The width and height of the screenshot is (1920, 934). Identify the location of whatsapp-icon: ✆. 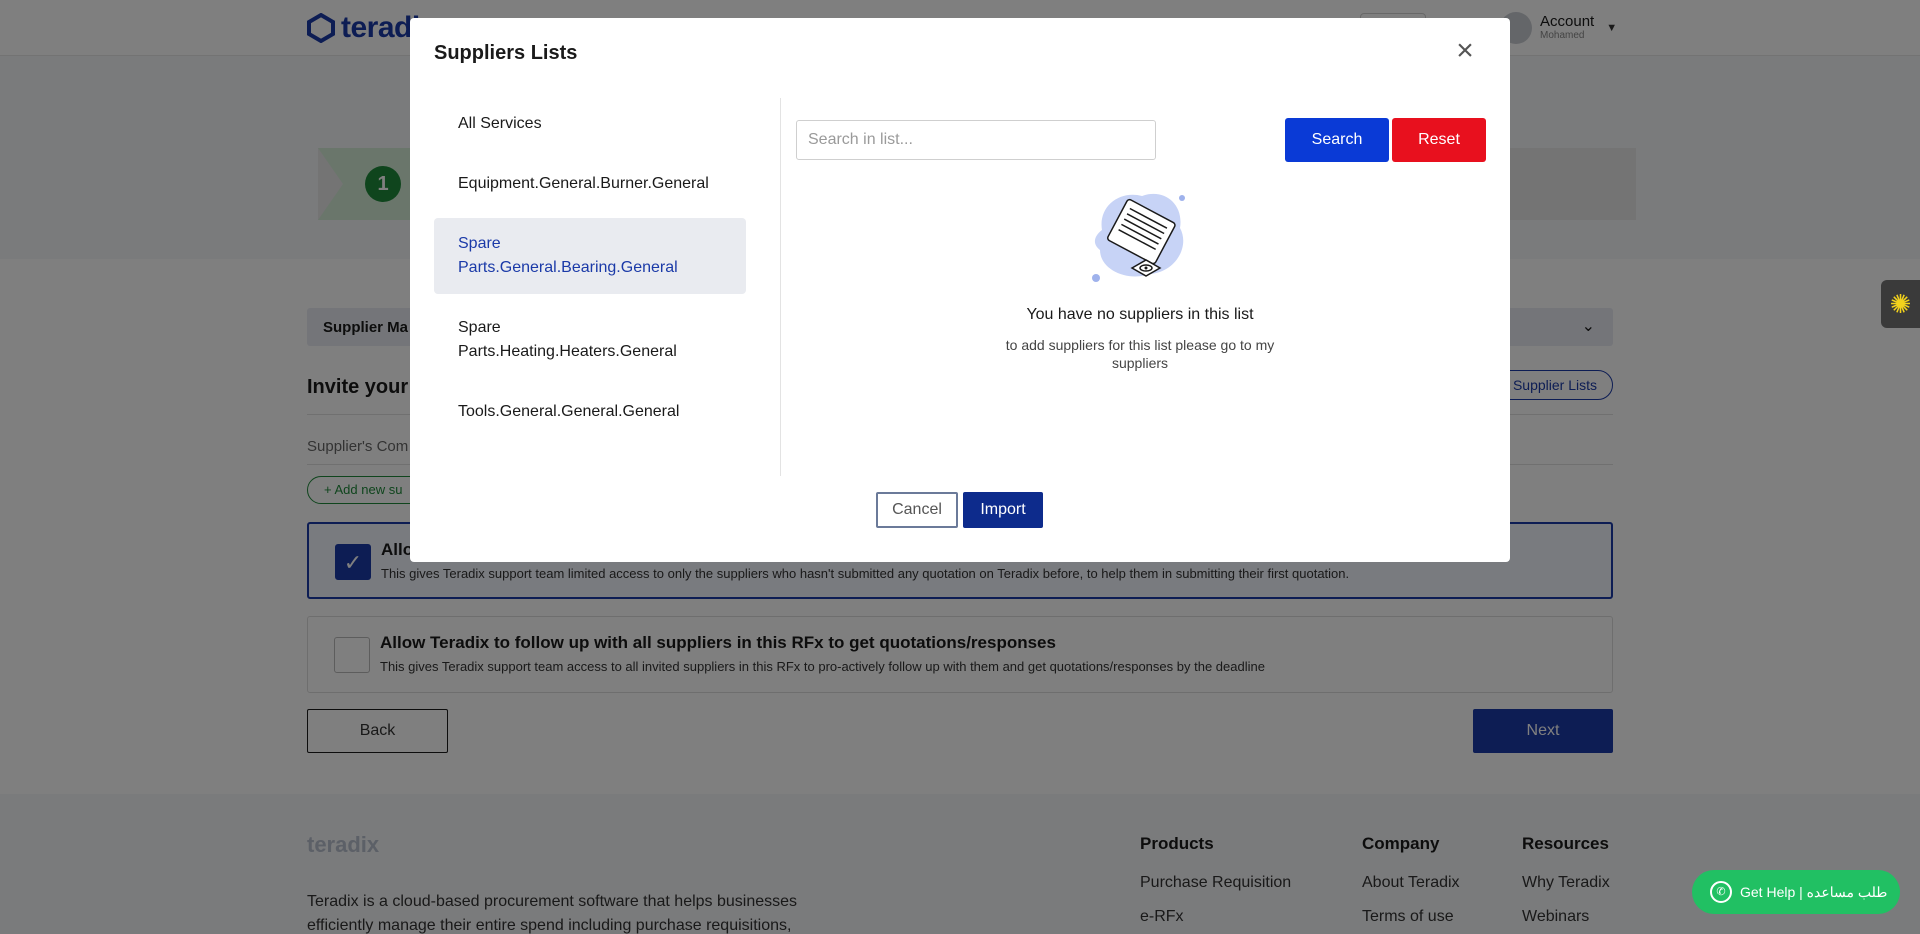
(1721, 892).